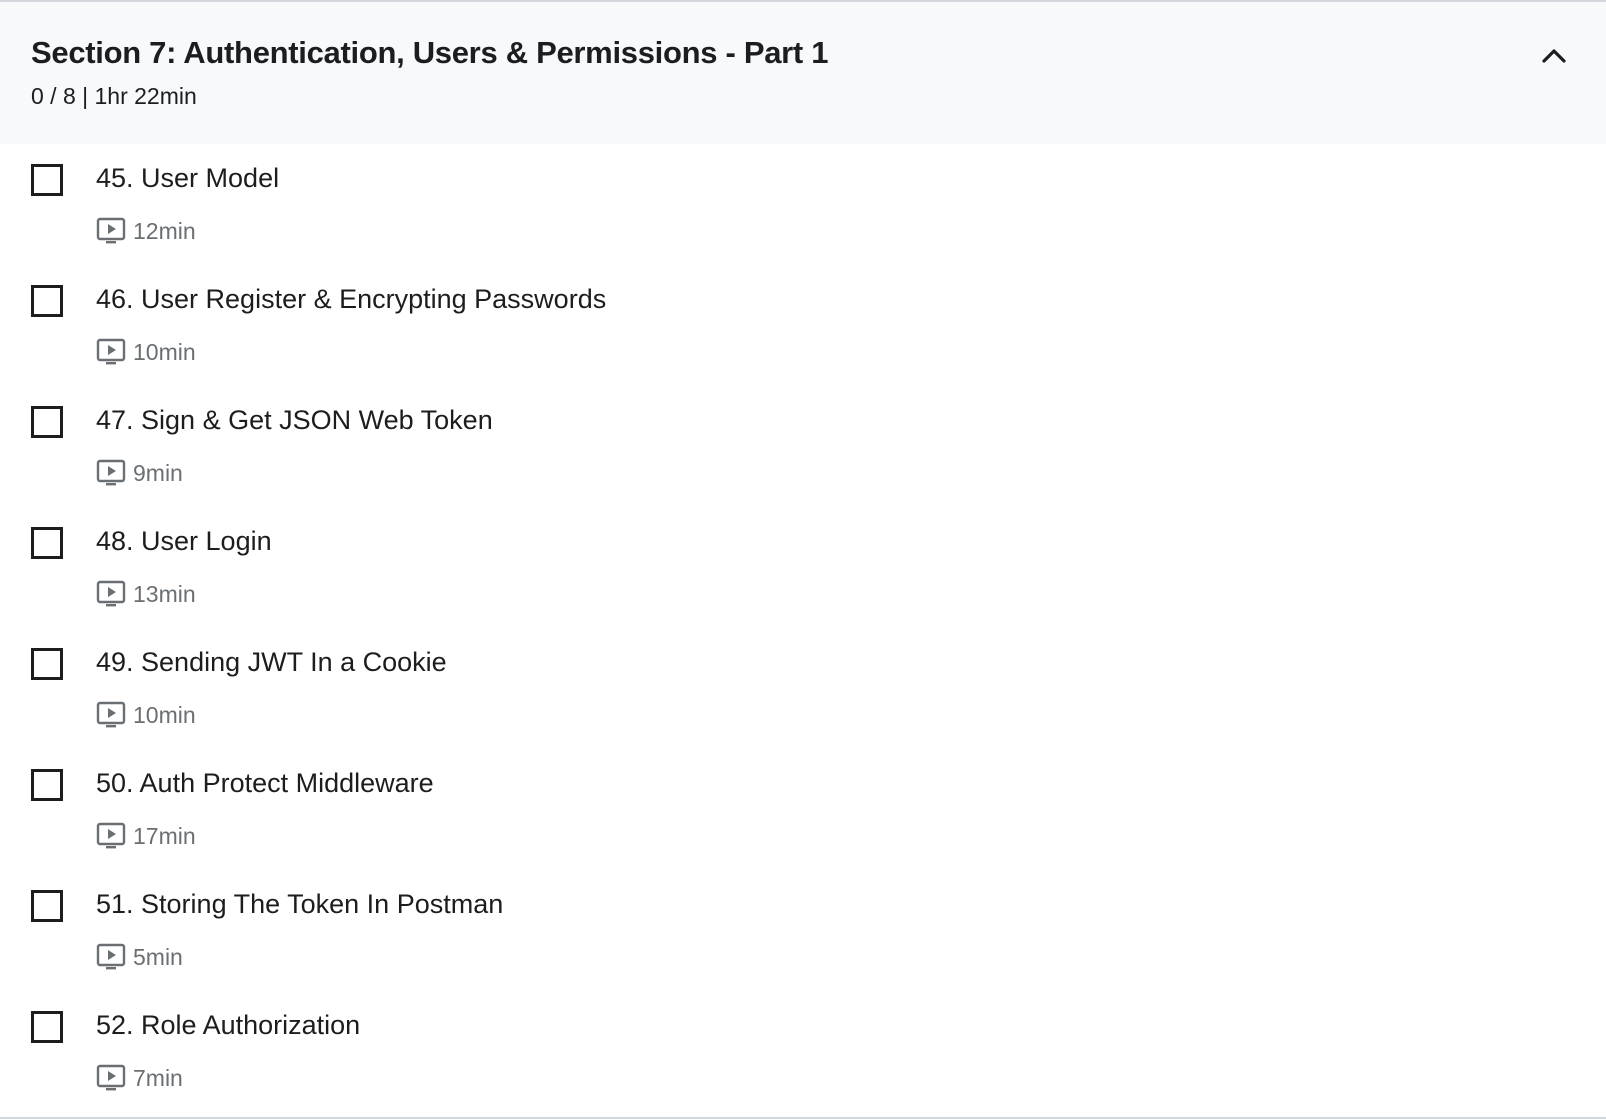  What do you see at coordinates (188, 178) in the screenshot?
I see `lecture-title: 45. User Model` at bounding box center [188, 178].